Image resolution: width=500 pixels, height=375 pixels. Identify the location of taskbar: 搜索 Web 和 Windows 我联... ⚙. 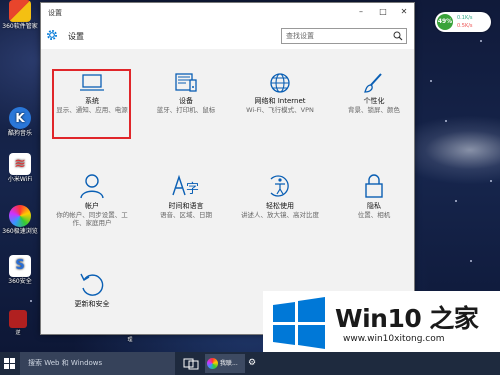
(250, 363).